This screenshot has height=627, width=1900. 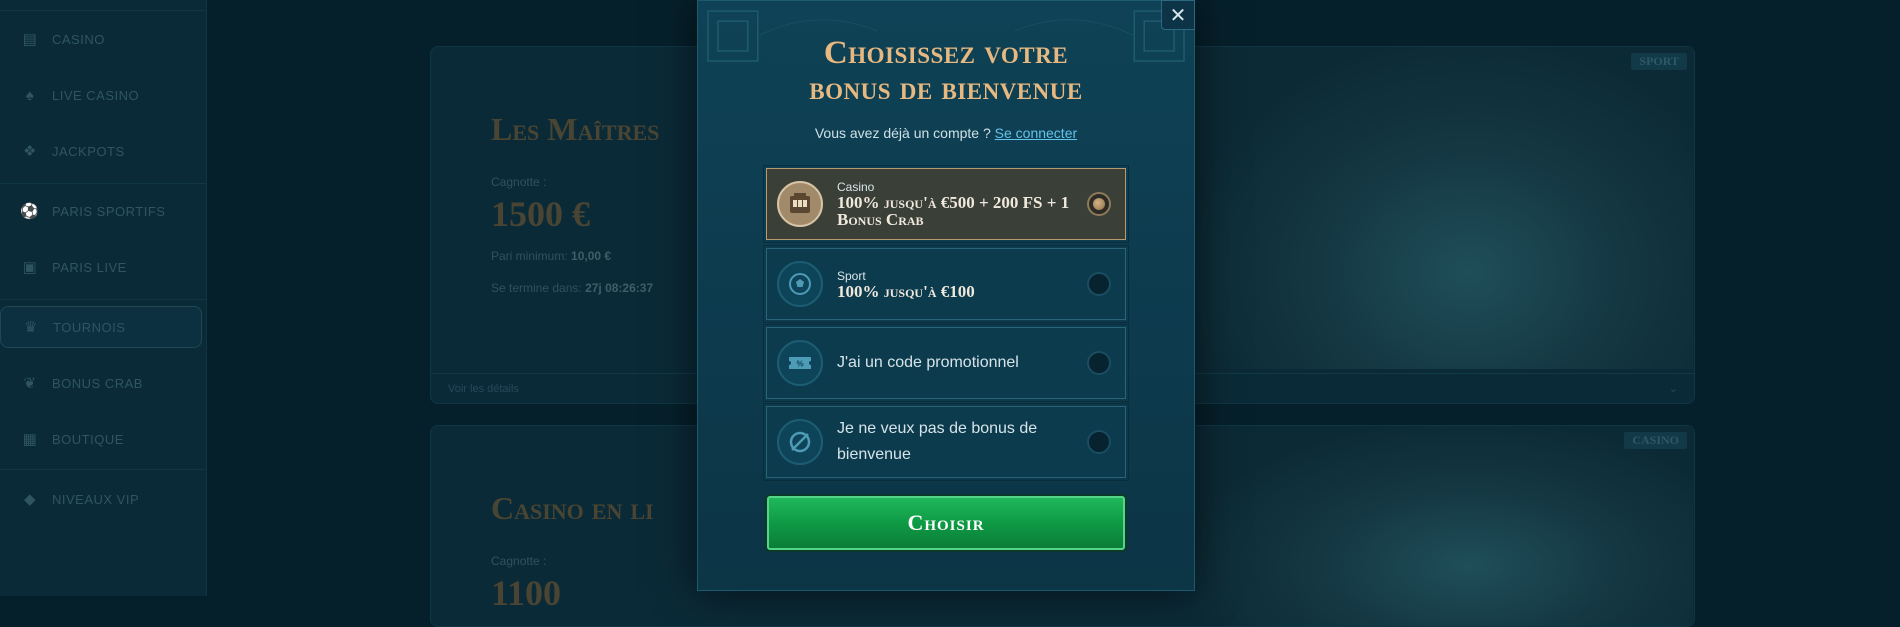 What do you see at coordinates (1659, 61) in the screenshot?
I see `category-tag: SPORT` at bounding box center [1659, 61].